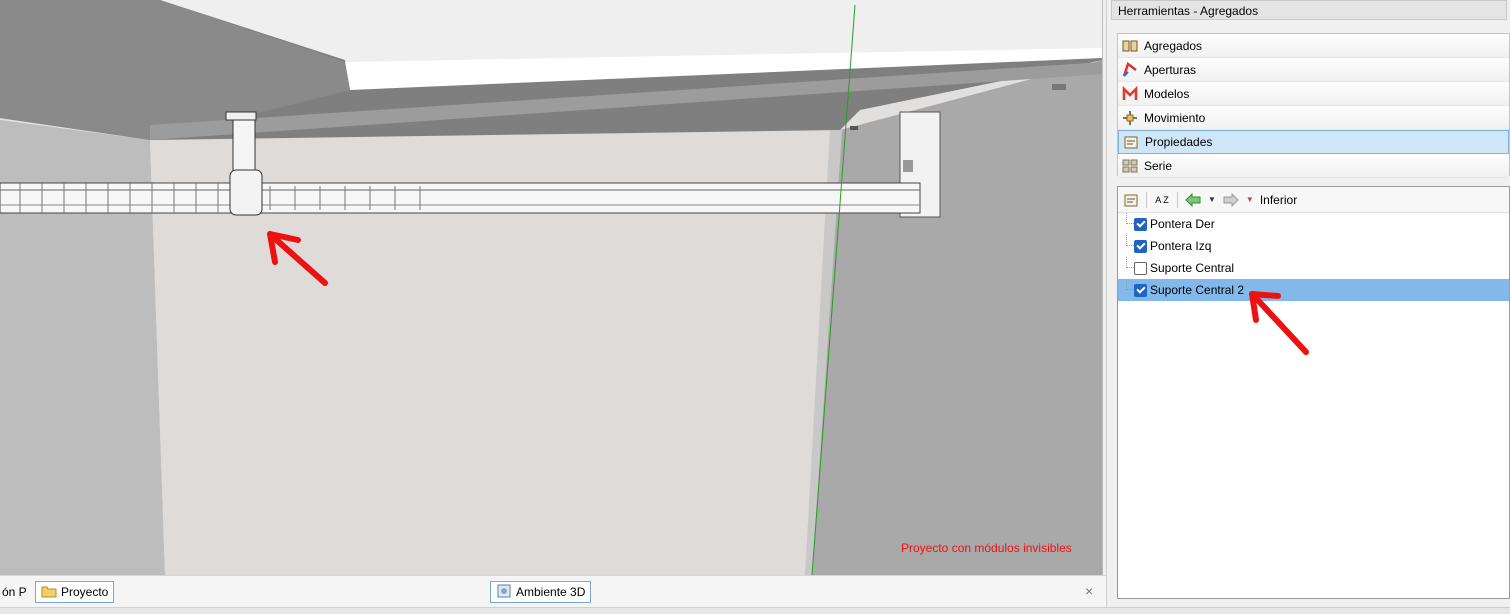 The height and width of the screenshot is (614, 1510). Describe the element at coordinates (1313, 246) in the screenshot. I see `tree-item-pontera-izq: Pontera Izq` at that location.